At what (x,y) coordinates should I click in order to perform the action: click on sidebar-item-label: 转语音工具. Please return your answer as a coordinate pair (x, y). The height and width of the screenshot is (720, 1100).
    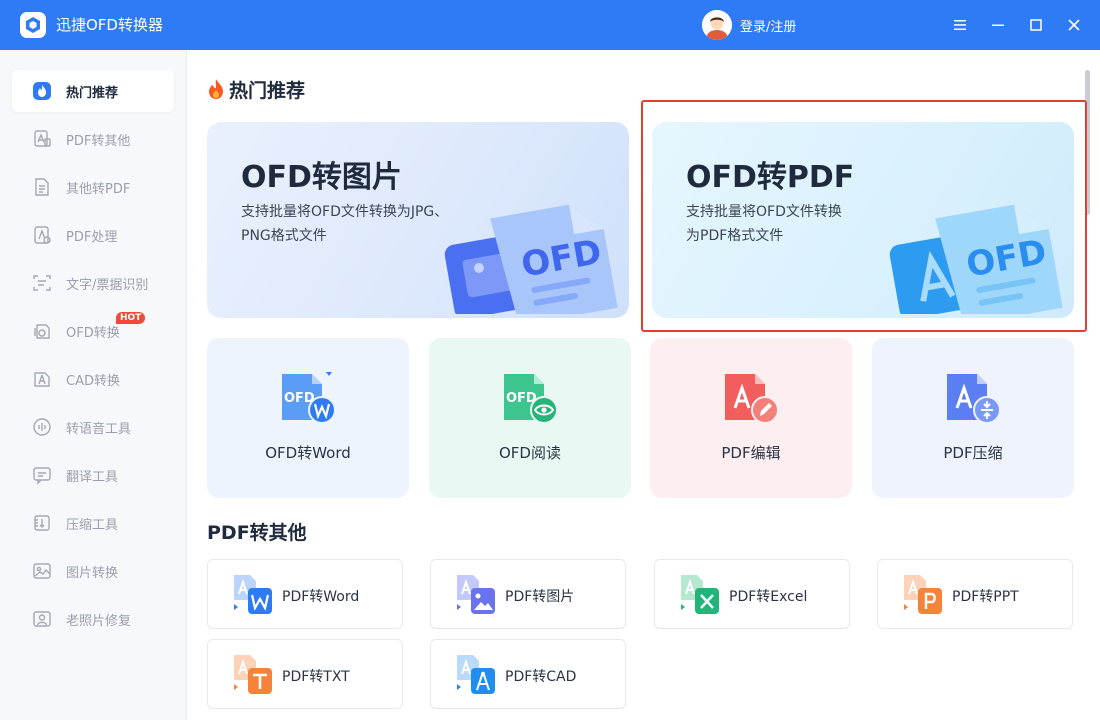
    Looking at the image, I should click on (99, 429).